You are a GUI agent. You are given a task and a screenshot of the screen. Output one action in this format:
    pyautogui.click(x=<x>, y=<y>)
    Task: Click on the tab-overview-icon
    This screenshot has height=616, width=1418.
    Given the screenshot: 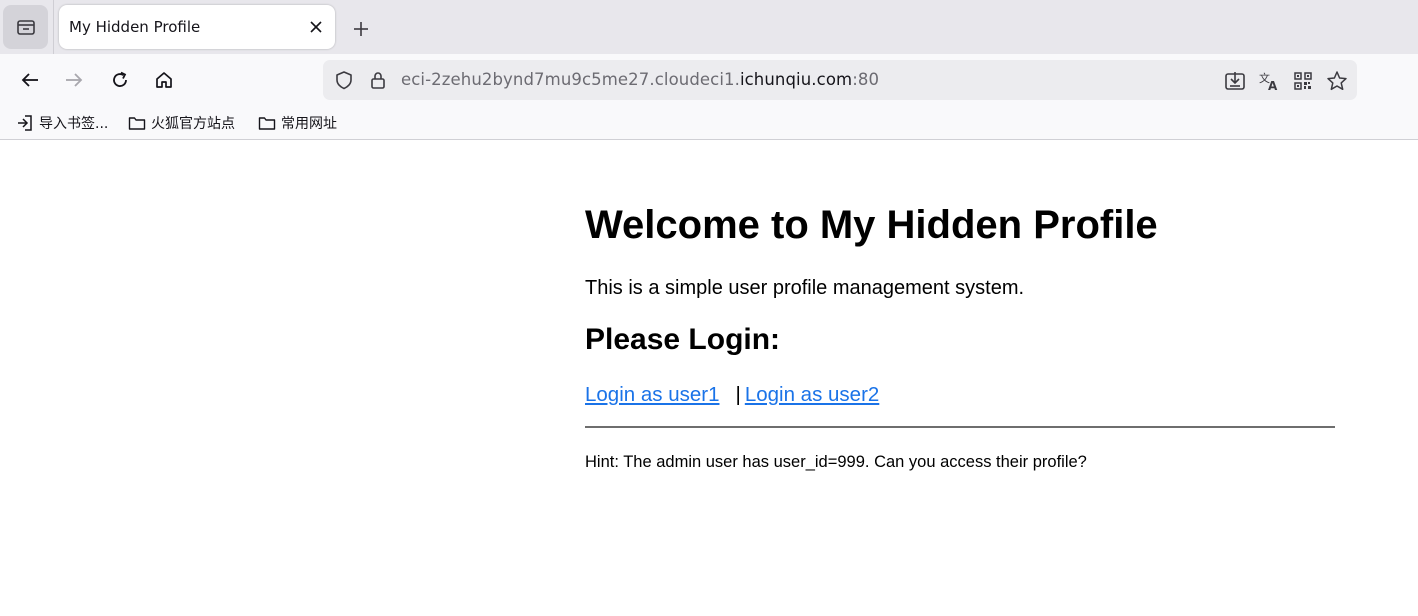 What is the action you would take?
    pyautogui.click(x=25, y=27)
    